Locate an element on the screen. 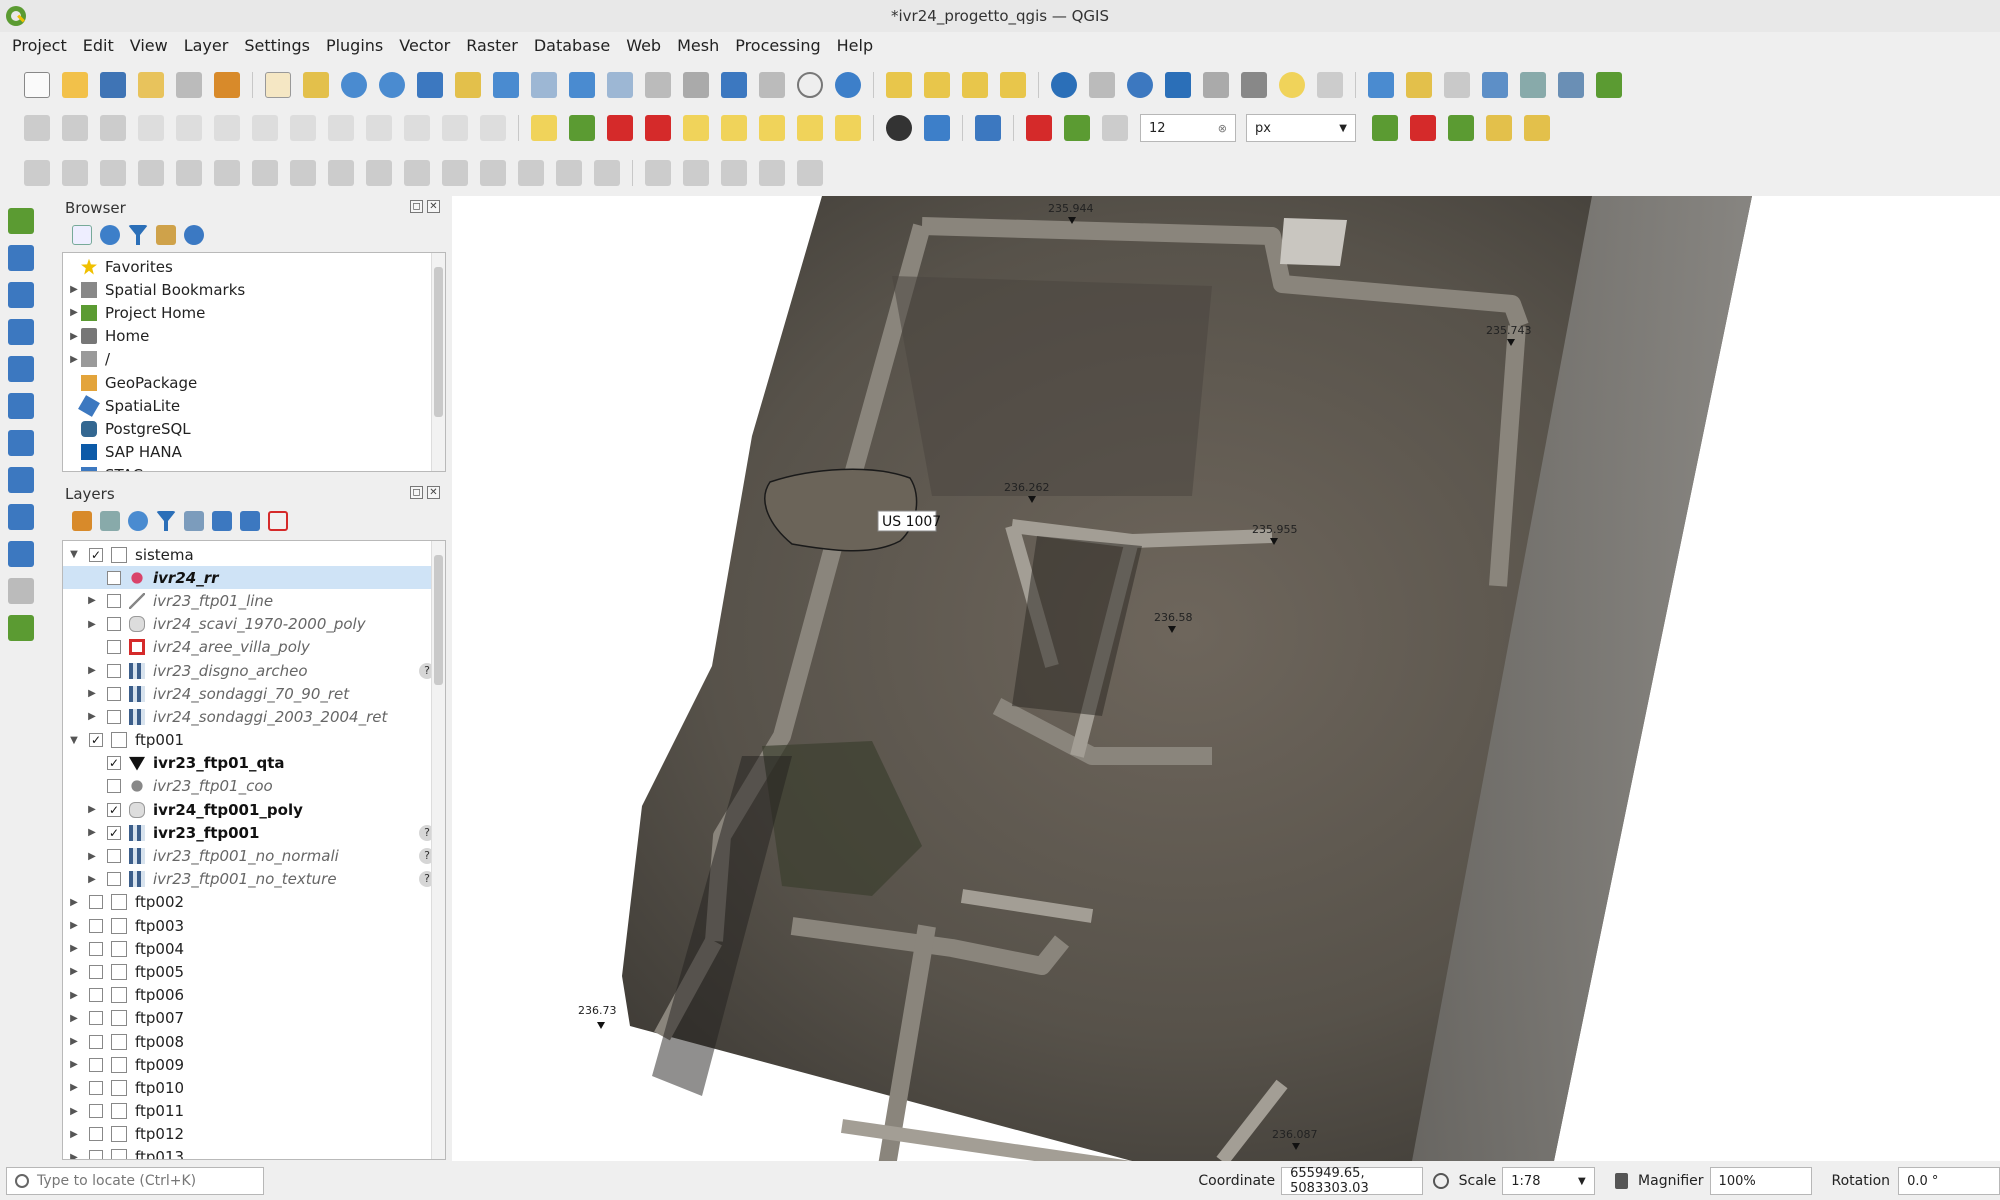  rotate-feature-icon is located at coordinates (607, 173).